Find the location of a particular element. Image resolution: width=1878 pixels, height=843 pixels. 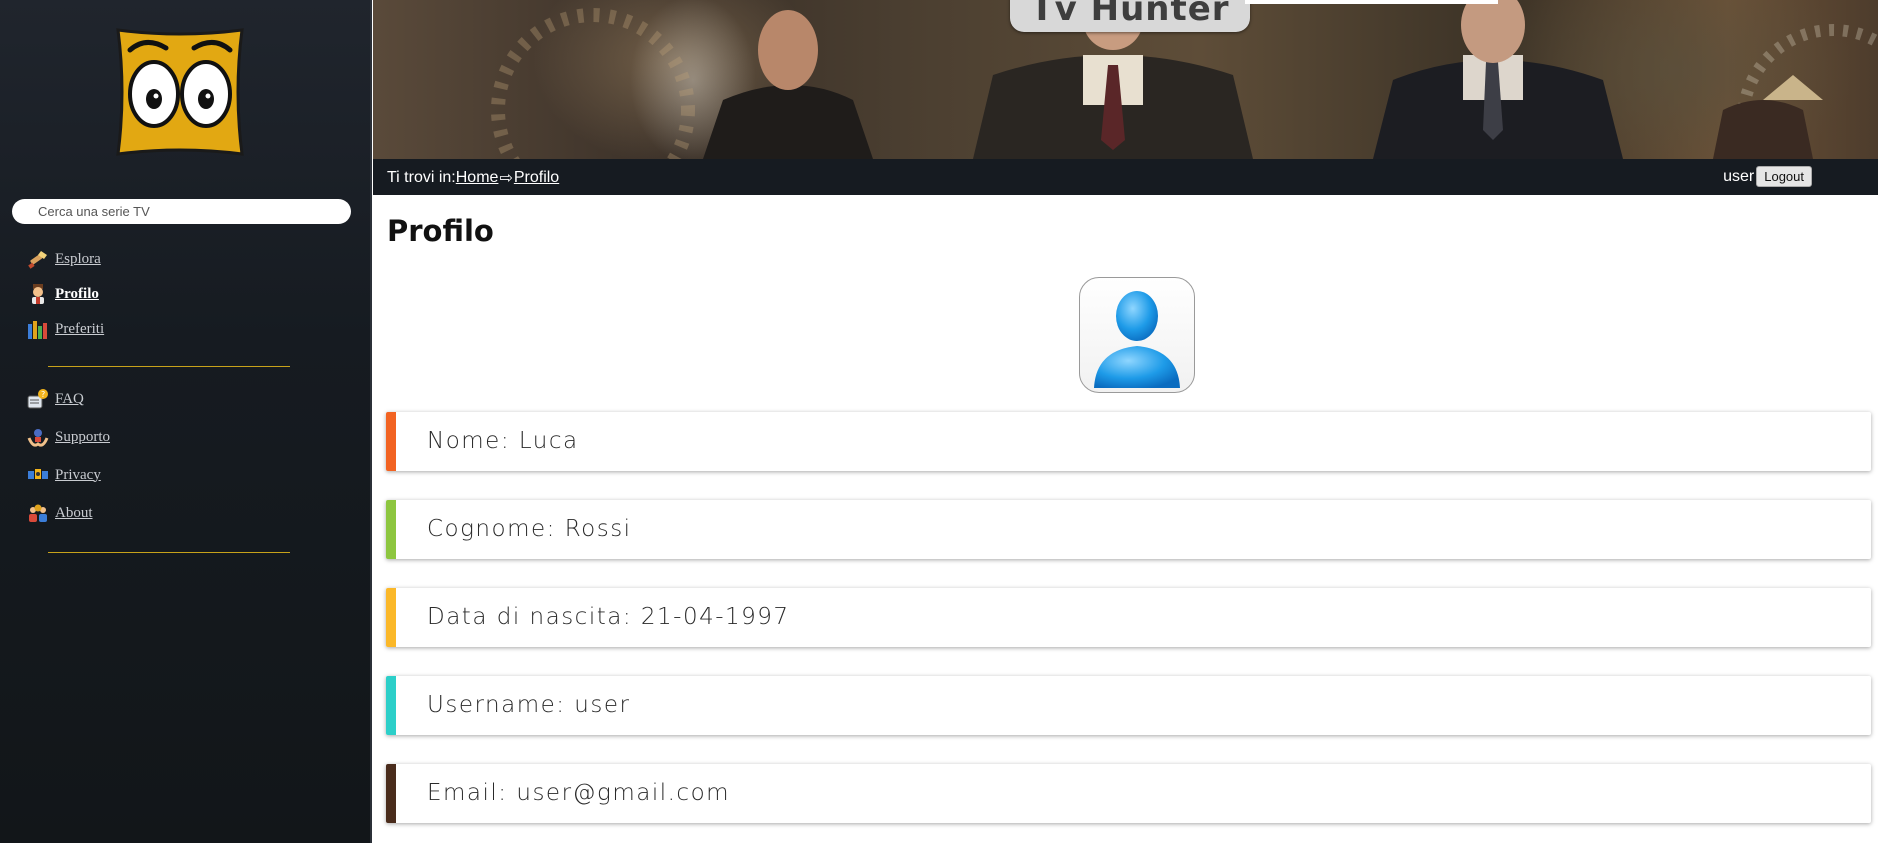

sidebar-item-privacy: Privacy is located at coordinates (64, 475).